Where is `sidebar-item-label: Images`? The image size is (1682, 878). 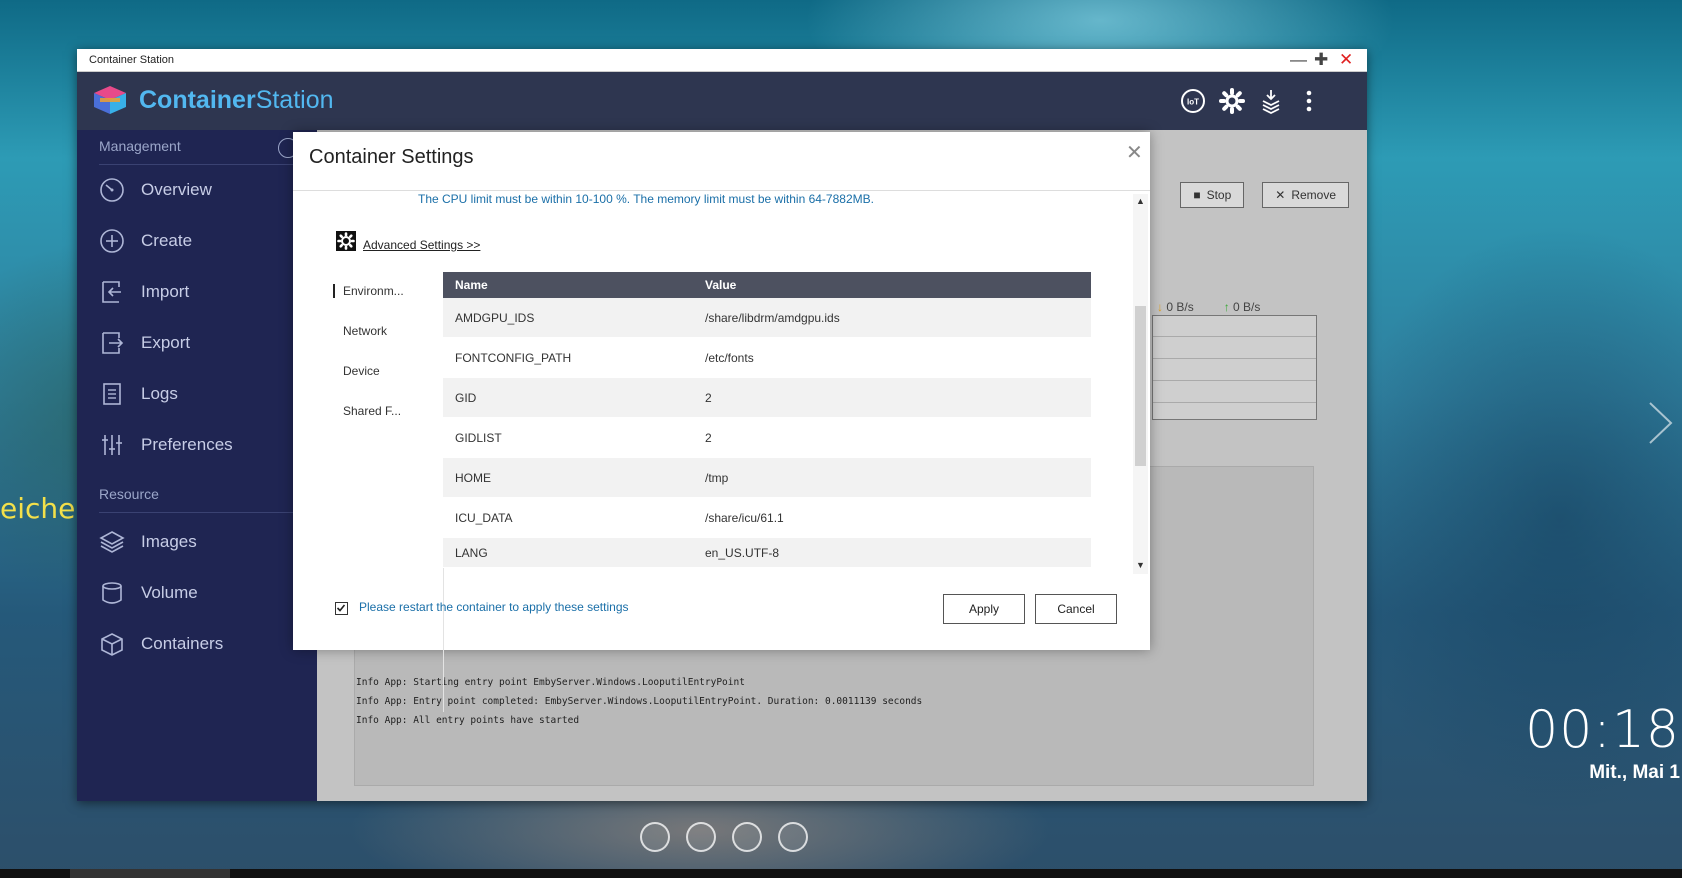
sidebar-item-label: Images is located at coordinates (169, 541).